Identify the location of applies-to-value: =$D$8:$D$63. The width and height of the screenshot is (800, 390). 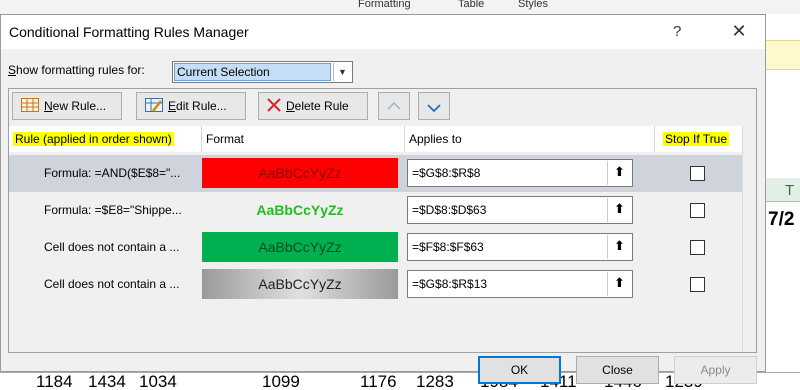
(449, 210).